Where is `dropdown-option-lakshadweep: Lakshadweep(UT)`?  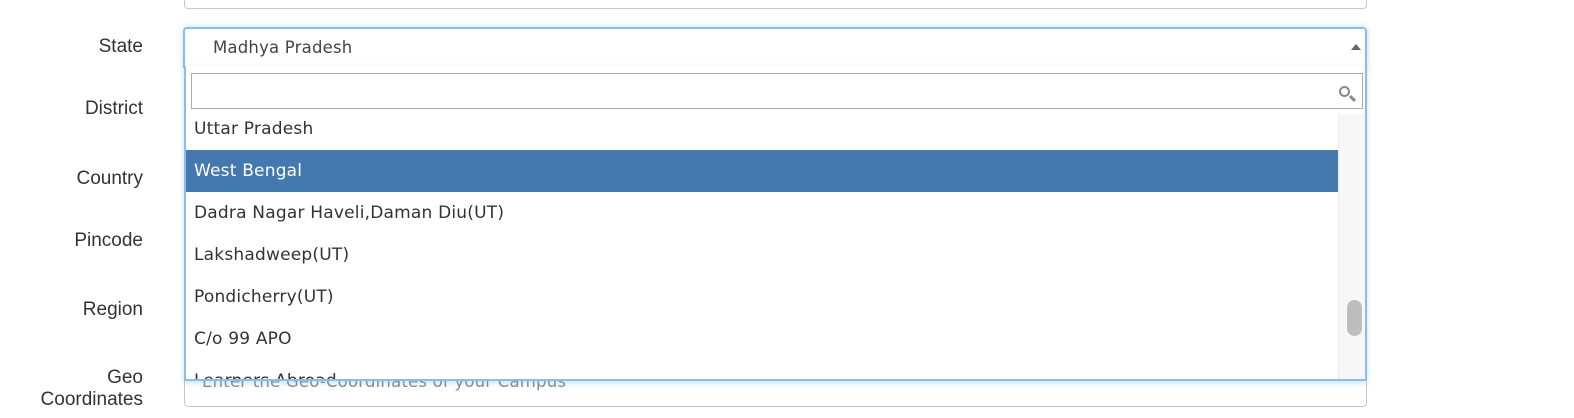 dropdown-option-lakshadweep: Lakshadweep(UT) is located at coordinates (762, 255).